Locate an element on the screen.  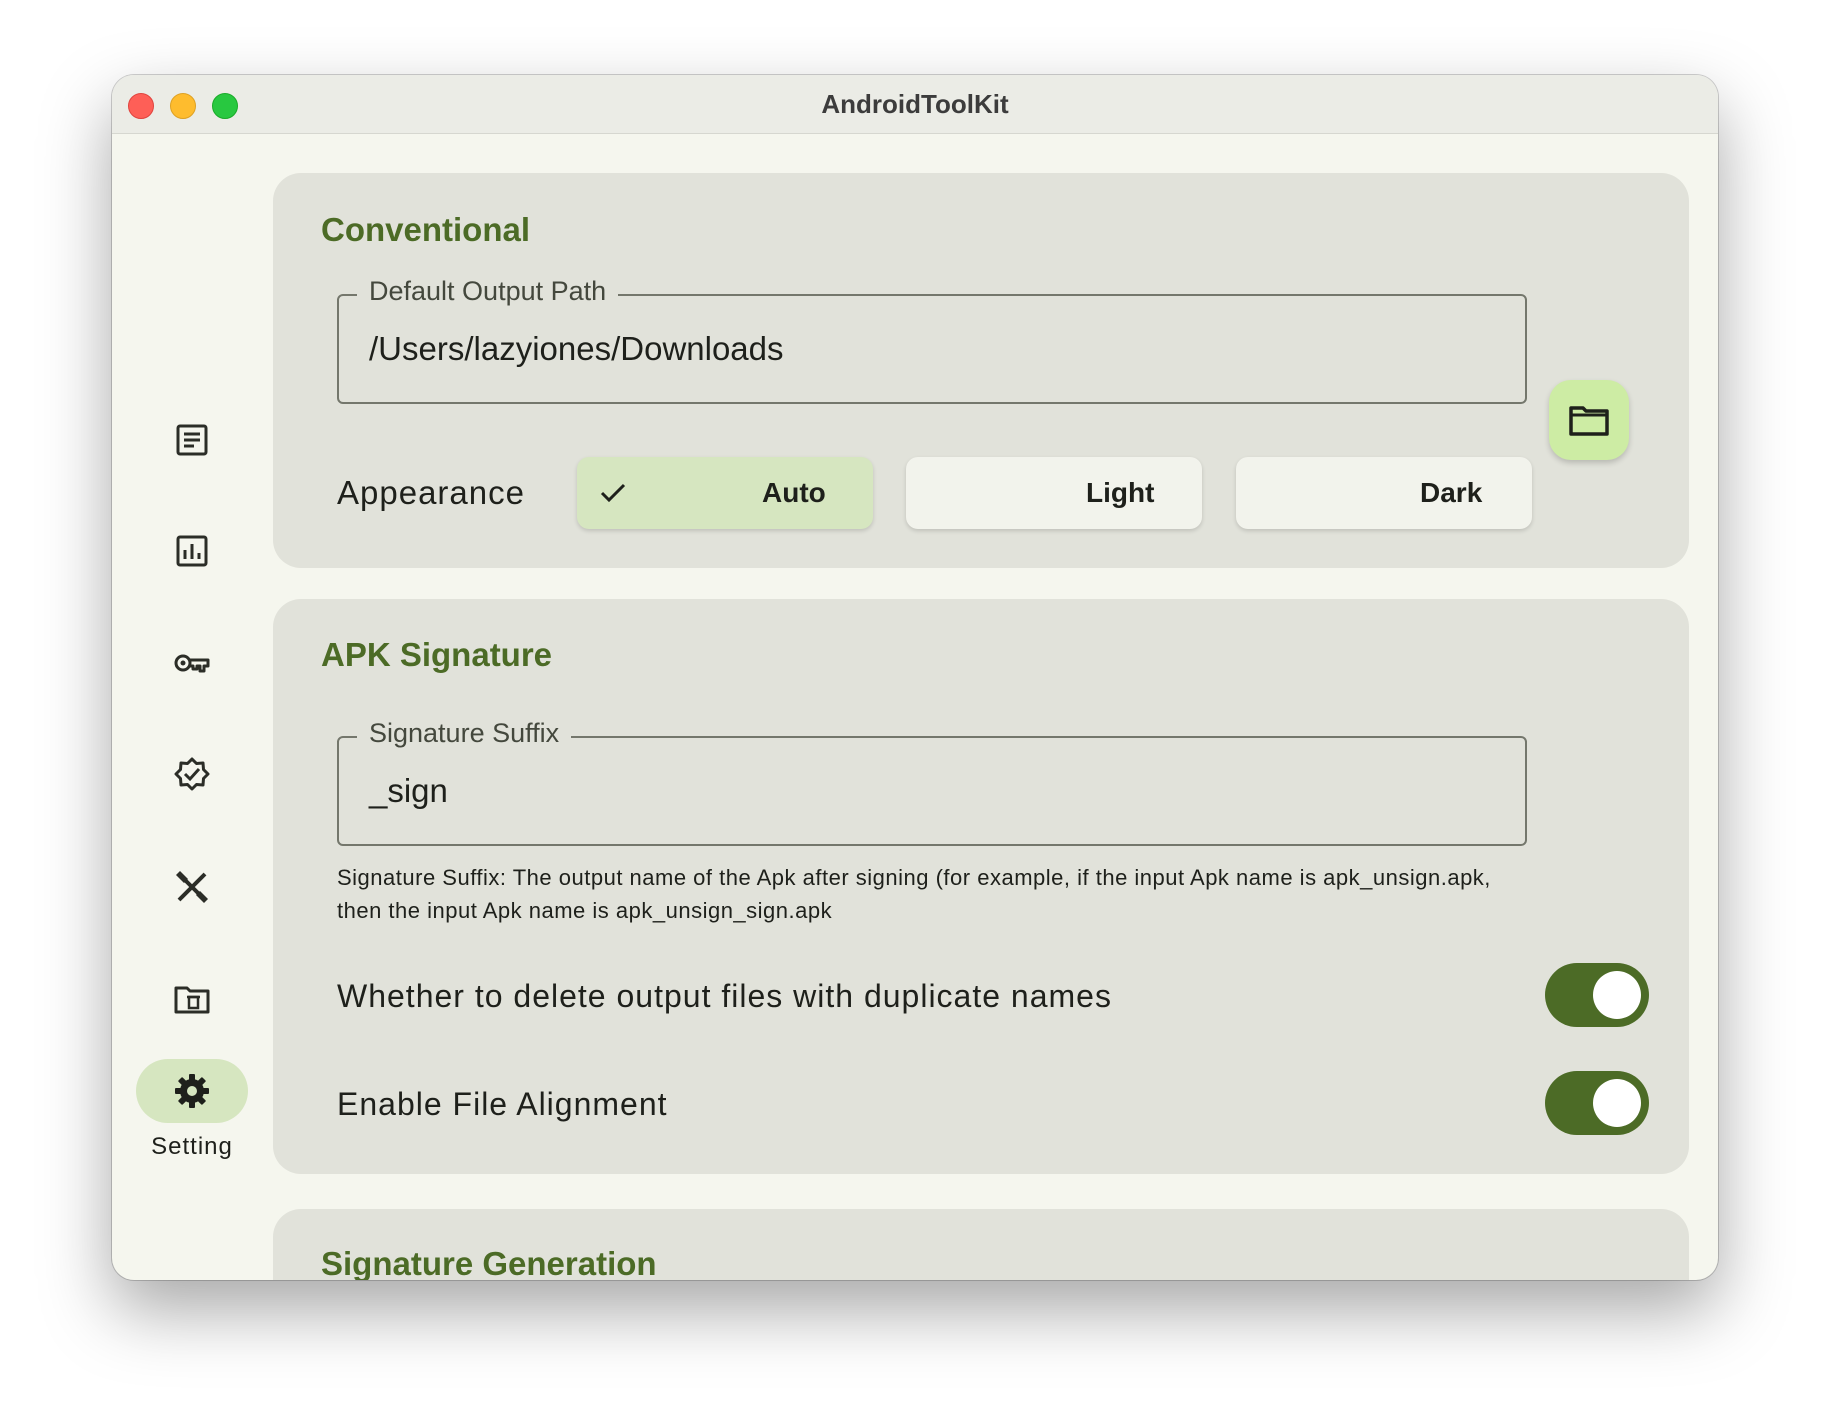
design-tools-icon is located at coordinates (192, 887).